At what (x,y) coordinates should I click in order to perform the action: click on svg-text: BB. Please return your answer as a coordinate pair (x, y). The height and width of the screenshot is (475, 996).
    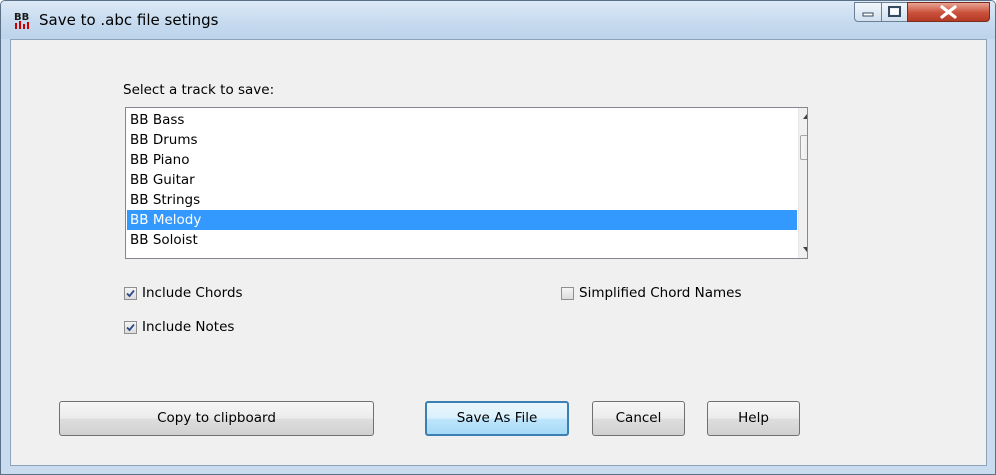
    Looking at the image, I should click on (21, 17).